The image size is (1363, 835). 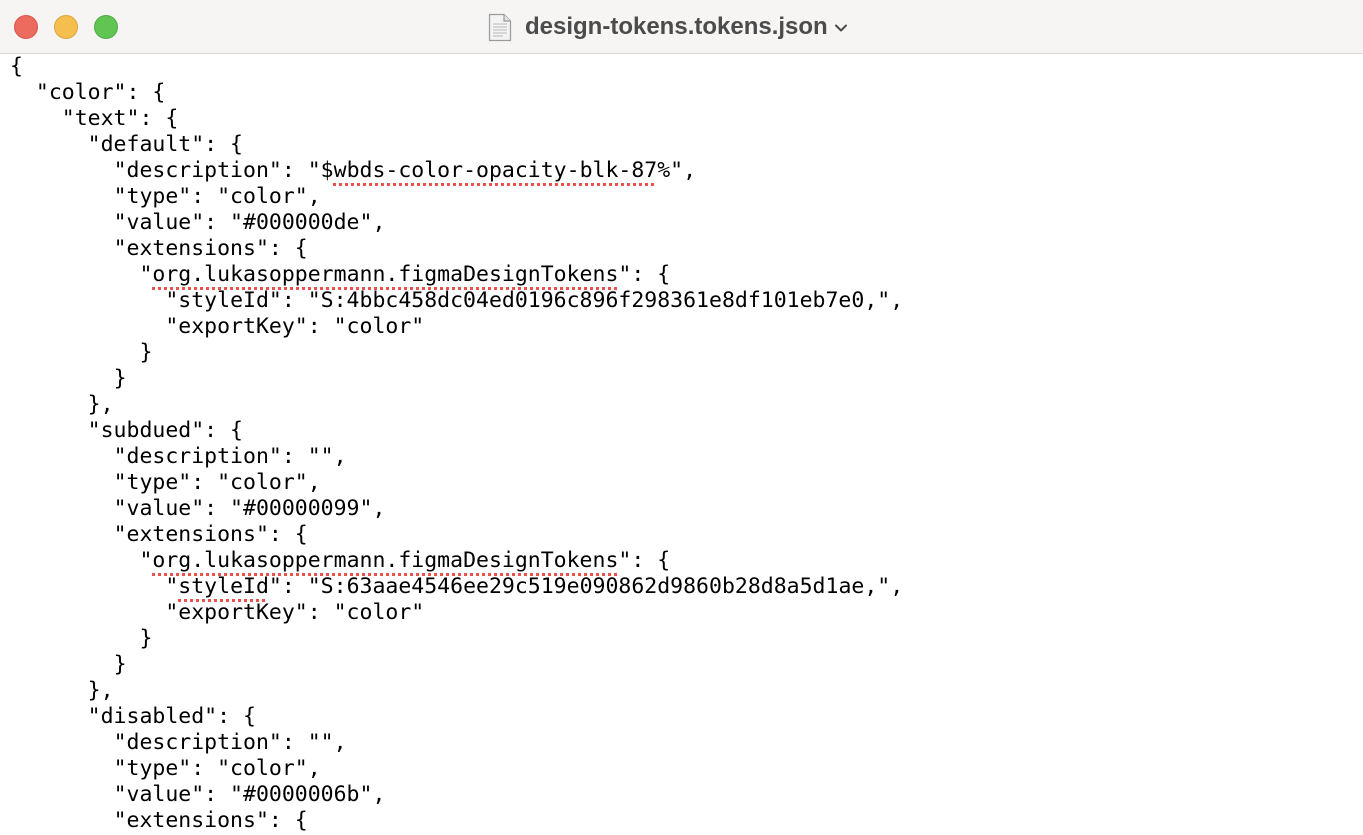 What do you see at coordinates (686, 93) in the screenshot?
I see `code-line: "color": {` at bounding box center [686, 93].